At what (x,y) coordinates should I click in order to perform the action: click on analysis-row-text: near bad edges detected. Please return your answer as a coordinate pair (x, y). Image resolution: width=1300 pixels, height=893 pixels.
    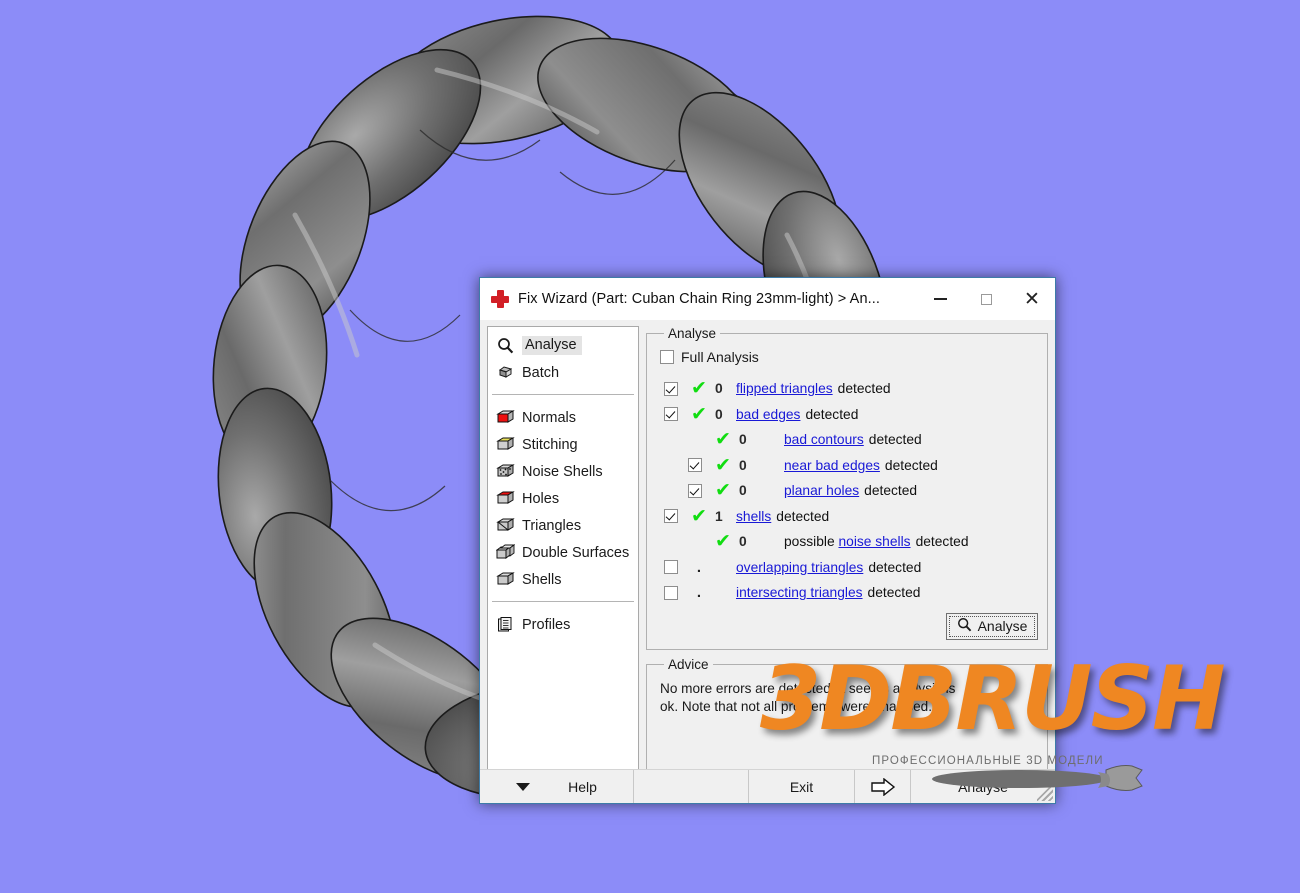
    Looking at the image, I should click on (899, 465).